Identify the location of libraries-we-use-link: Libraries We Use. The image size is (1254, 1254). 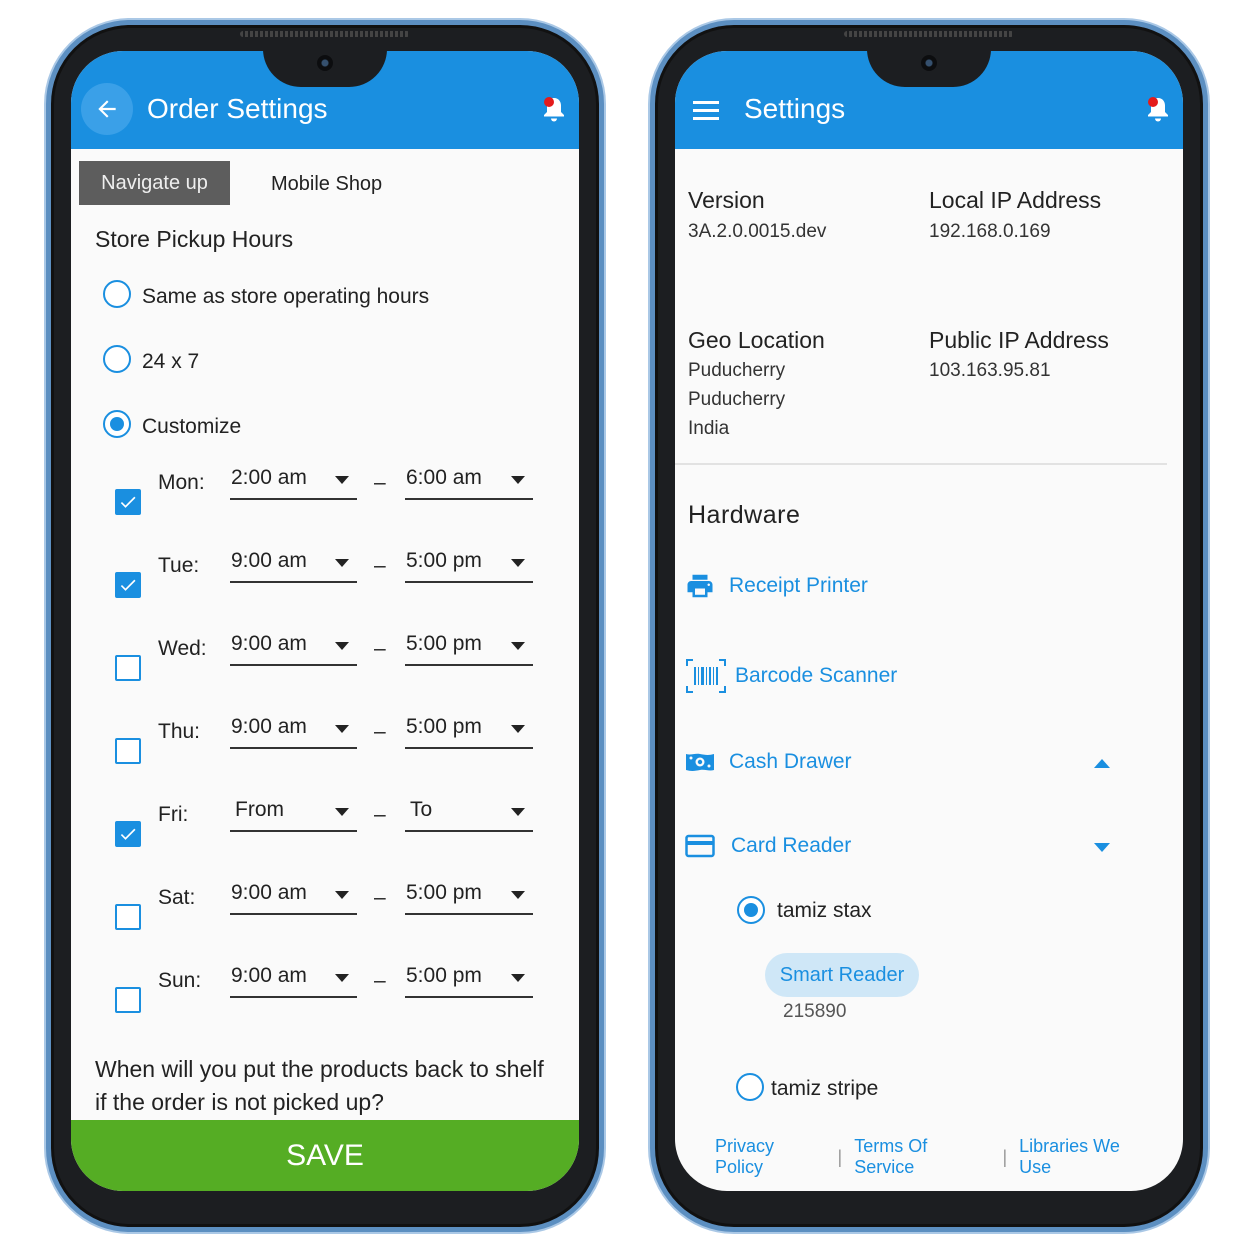
(1087, 1157).